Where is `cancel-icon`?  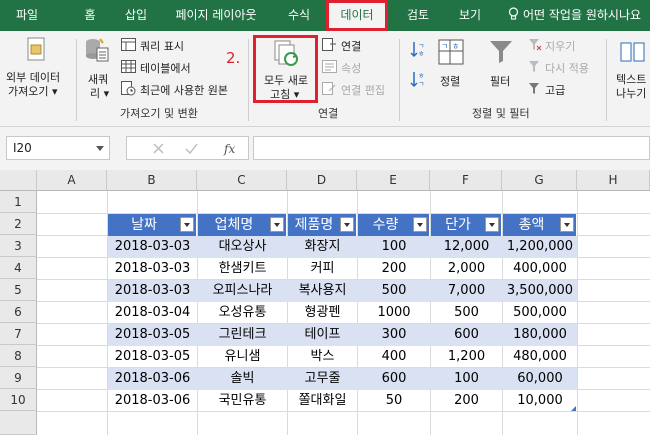
cancel-icon is located at coordinates (158, 148).